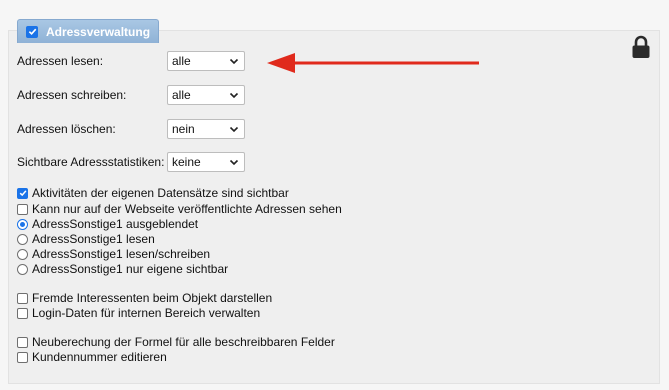 Image resolution: width=669 pixels, height=390 pixels. I want to click on setting-label: Sichtbare Adressstatistiken:, so click(91, 162).